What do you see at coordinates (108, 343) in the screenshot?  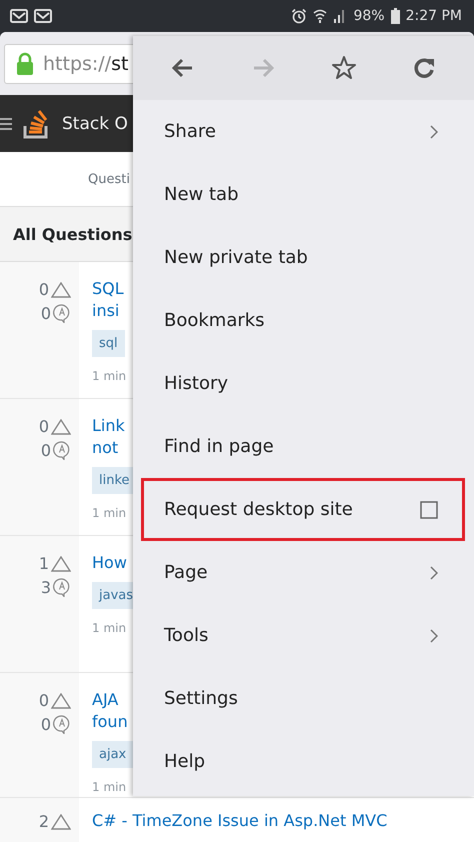 I see `tag-chip: sql` at bounding box center [108, 343].